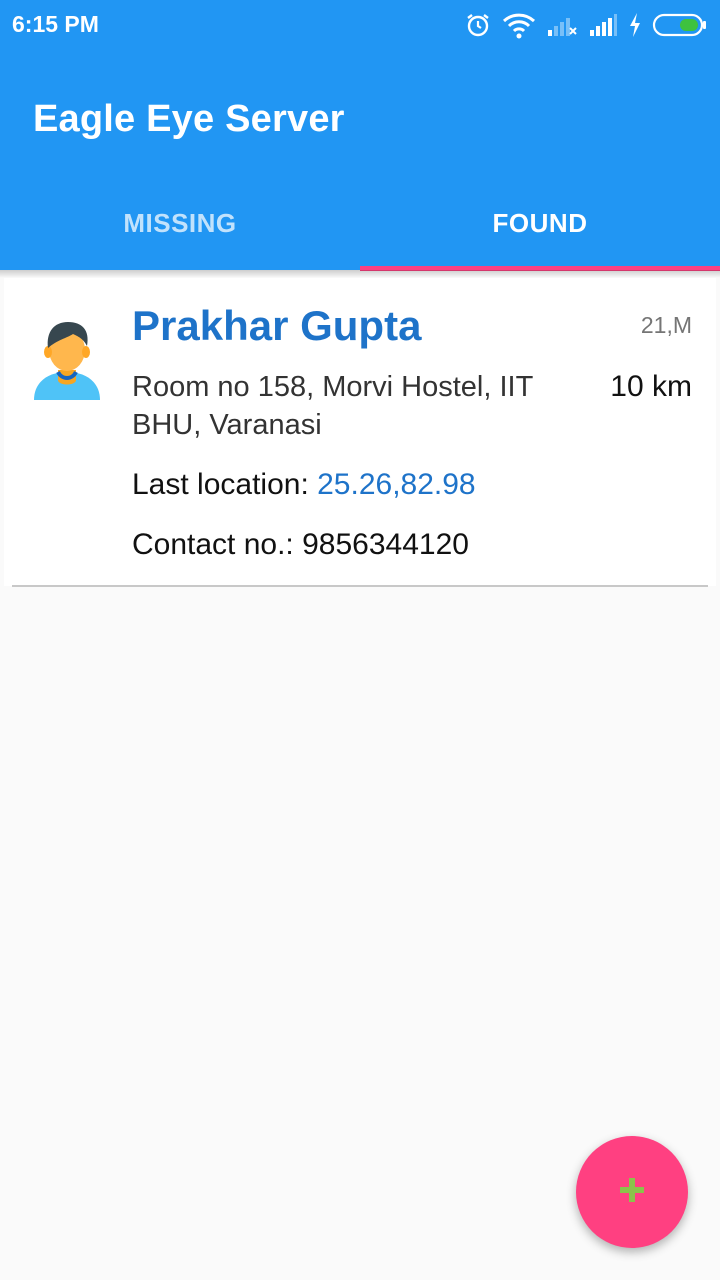  What do you see at coordinates (385, 544) in the screenshot?
I see `contact-number: 9856344120` at bounding box center [385, 544].